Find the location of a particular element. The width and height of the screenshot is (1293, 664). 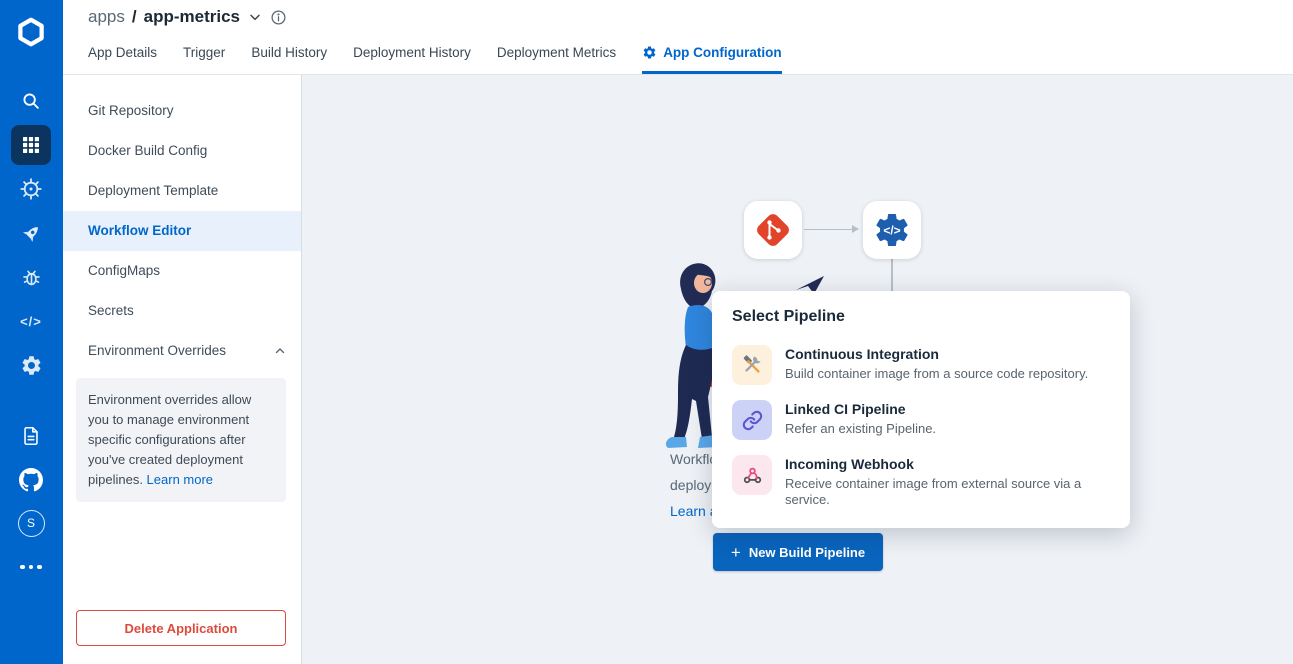

nav-item-workflow-editor: Workflow Editor is located at coordinates (182, 231).